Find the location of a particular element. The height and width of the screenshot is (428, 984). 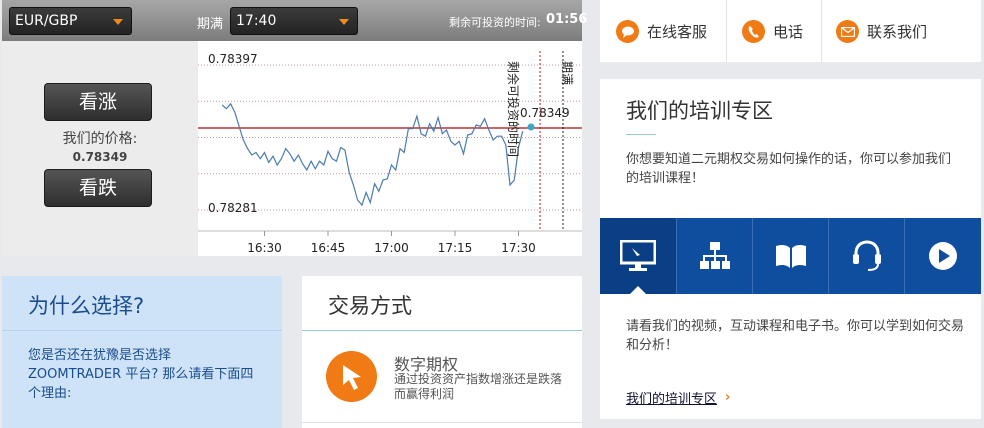

expiry-label: 期满 is located at coordinates (210, 24).